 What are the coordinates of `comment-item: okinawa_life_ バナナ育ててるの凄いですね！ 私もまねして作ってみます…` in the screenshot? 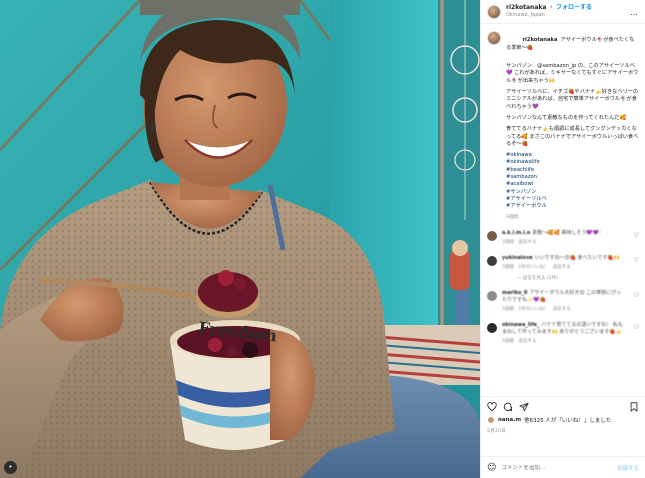 It's located at (563, 333).